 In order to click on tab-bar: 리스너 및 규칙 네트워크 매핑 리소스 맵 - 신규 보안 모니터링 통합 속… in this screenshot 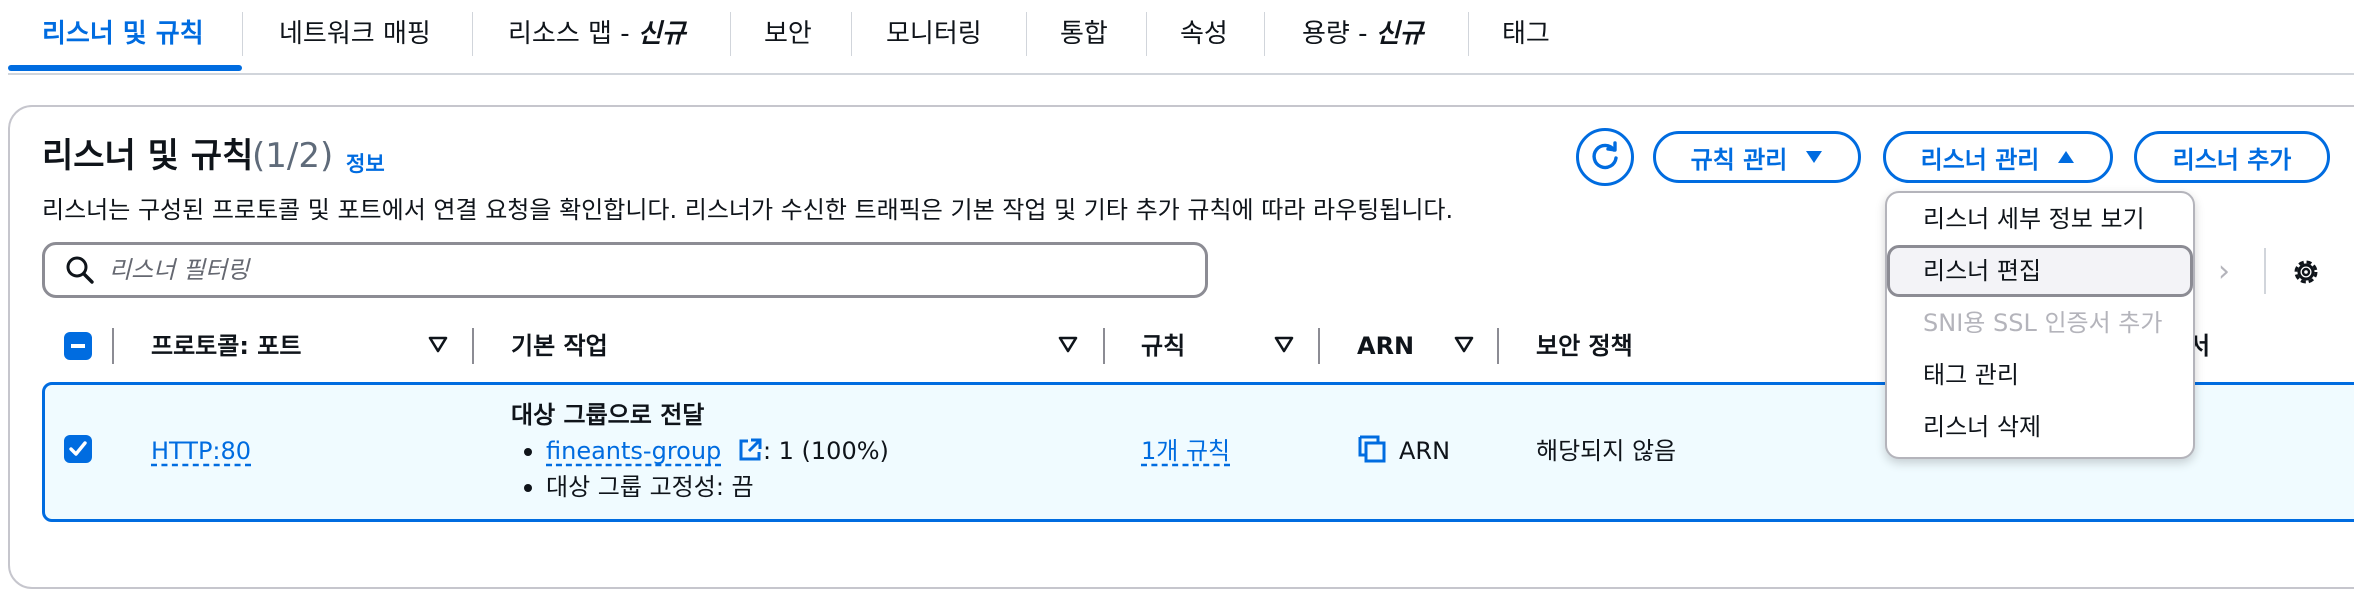, I will do `click(1181, 37)`.